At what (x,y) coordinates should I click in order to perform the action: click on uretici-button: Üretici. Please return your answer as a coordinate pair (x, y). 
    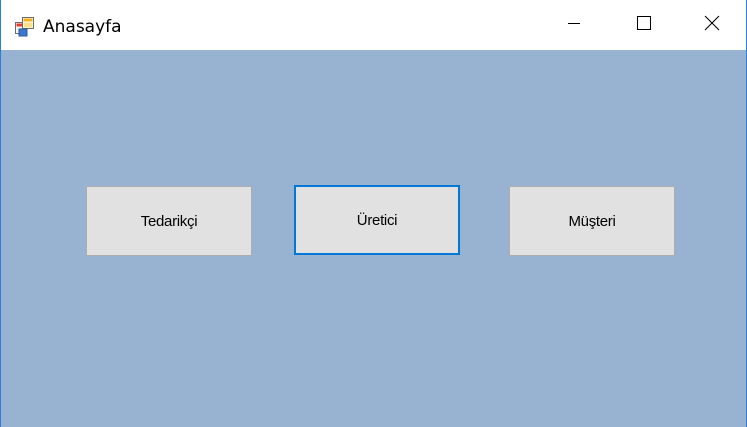
    Looking at the image, I should click on (377, 220).